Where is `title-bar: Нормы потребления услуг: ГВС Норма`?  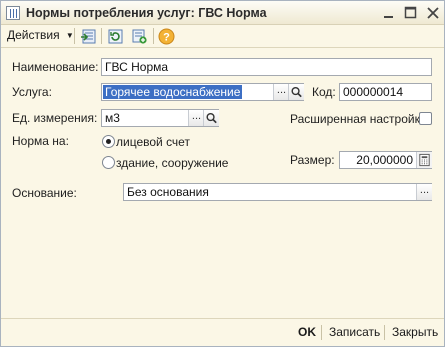 title-bar: Нормы потребления услуг: ГВС Норма is located at coordinates (222, 13).